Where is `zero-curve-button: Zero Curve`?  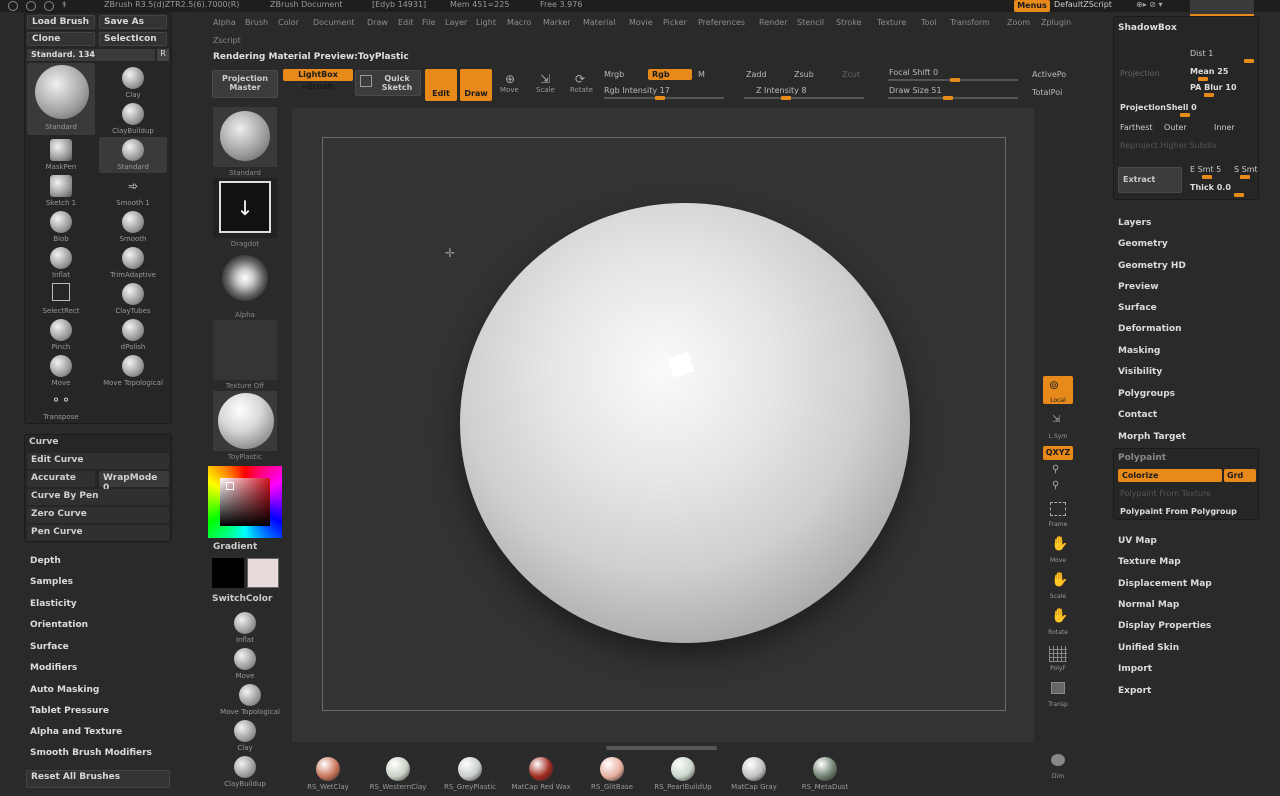 zero-curve-button: Zero Curve is located at coordinates (98, 515).